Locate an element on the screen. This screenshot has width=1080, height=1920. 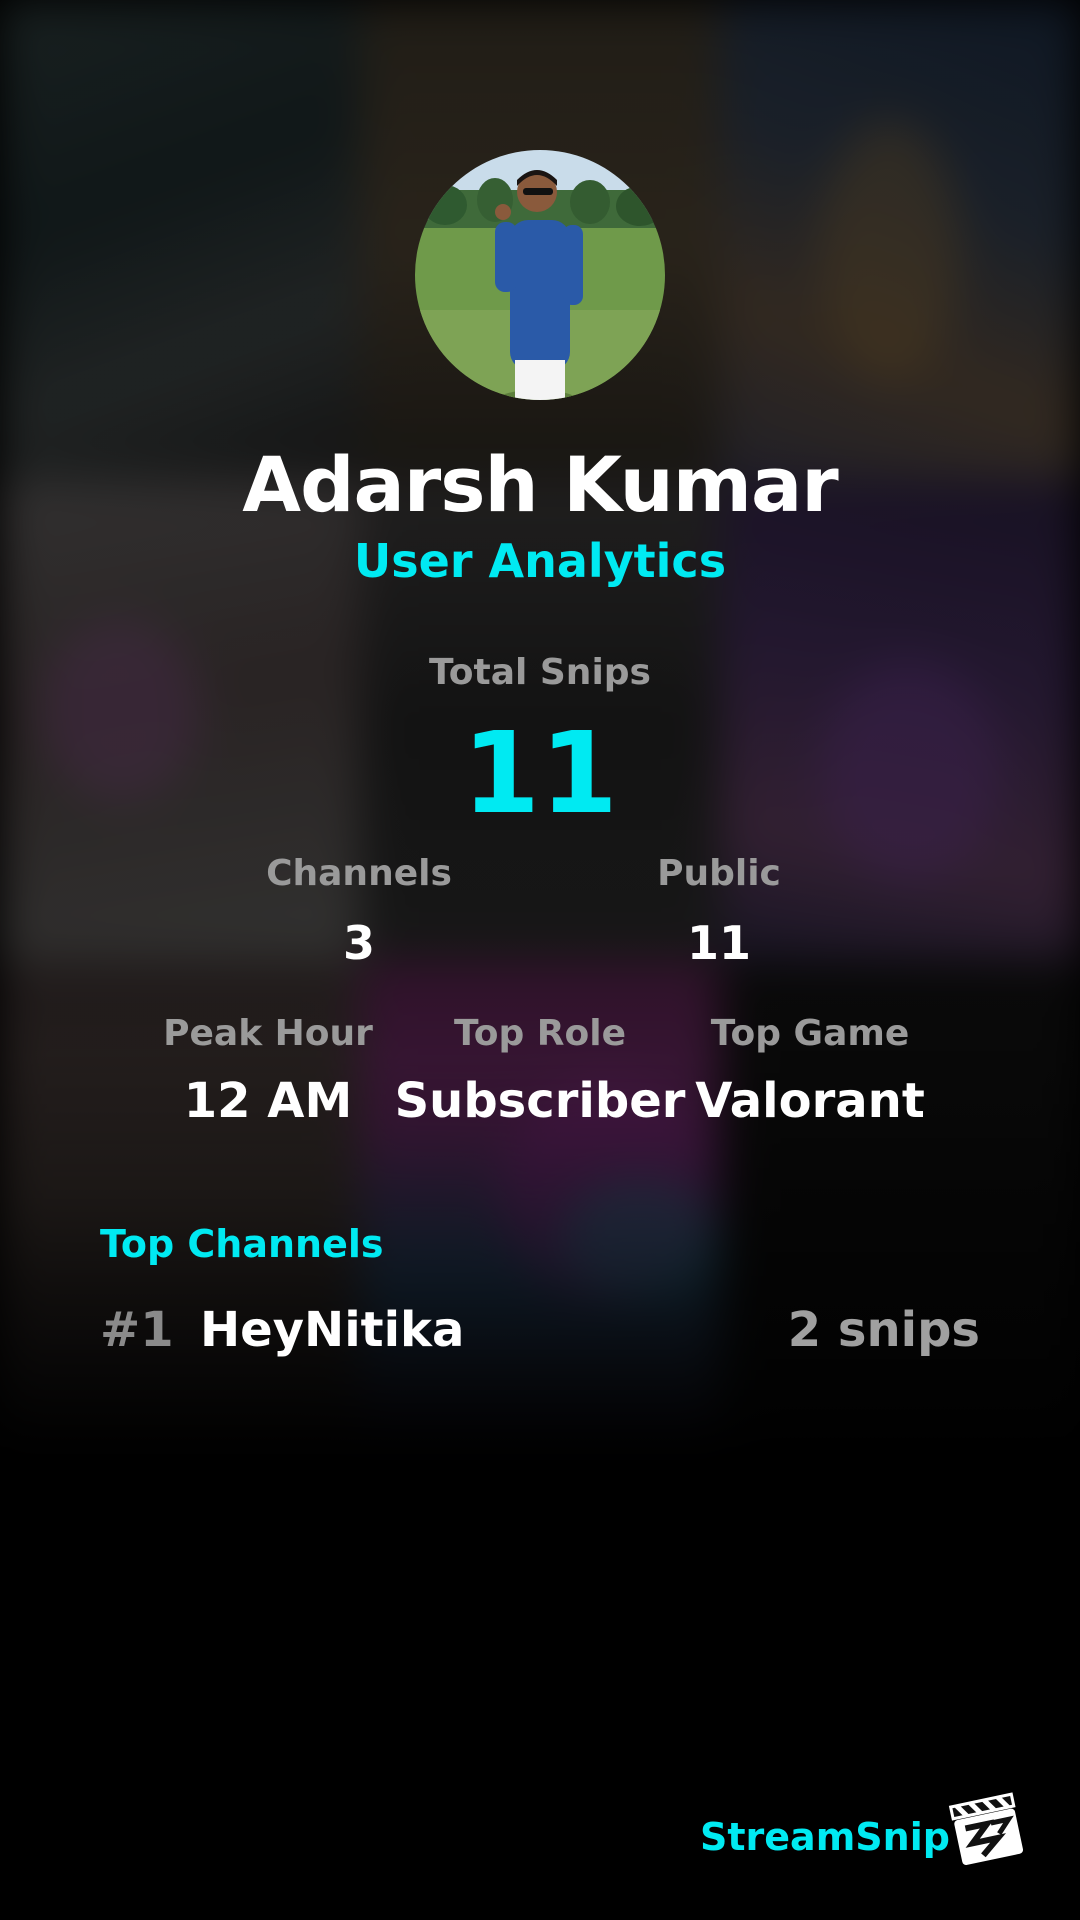
top-game-value: Valorant is located at coordinates (810, 1101).